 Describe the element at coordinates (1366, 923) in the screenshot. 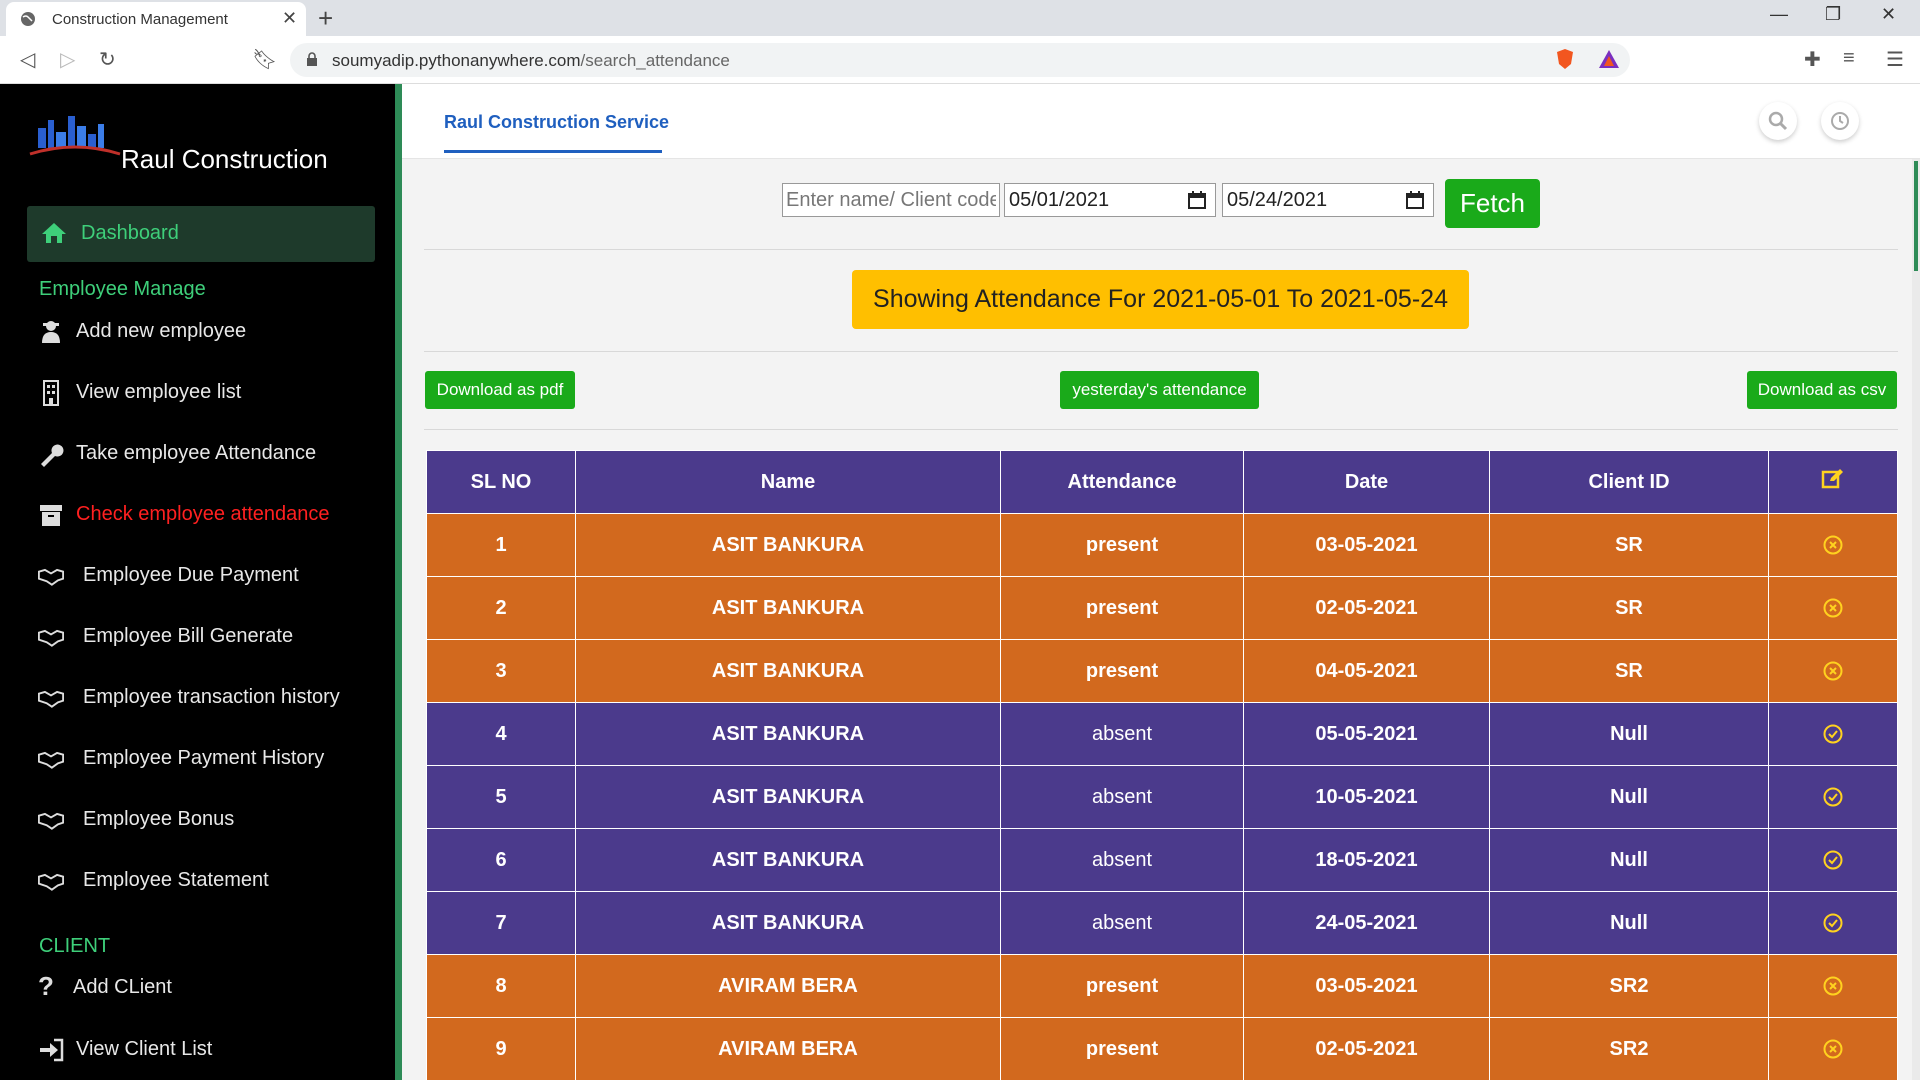

I see `cell-date: 24-05-2021` at that location.